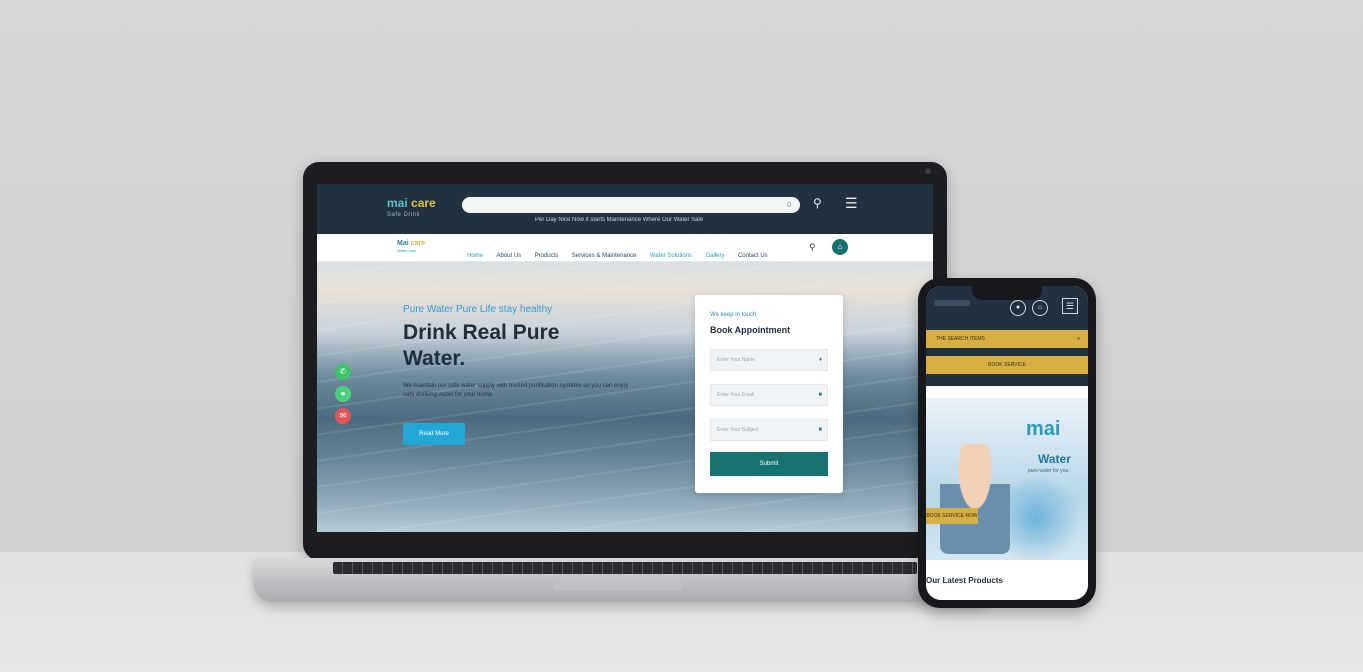 The width and height of the screenshot is (1363, 672). I want to click on search-icon: ○, so click(789, 204).